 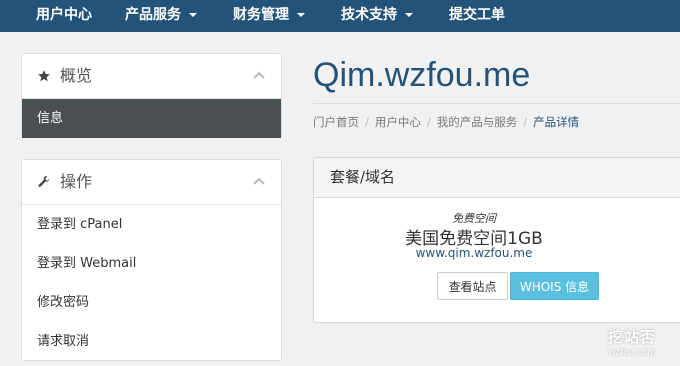 I want to click on nav-support: 技术支持, so click(x=377, y=16).